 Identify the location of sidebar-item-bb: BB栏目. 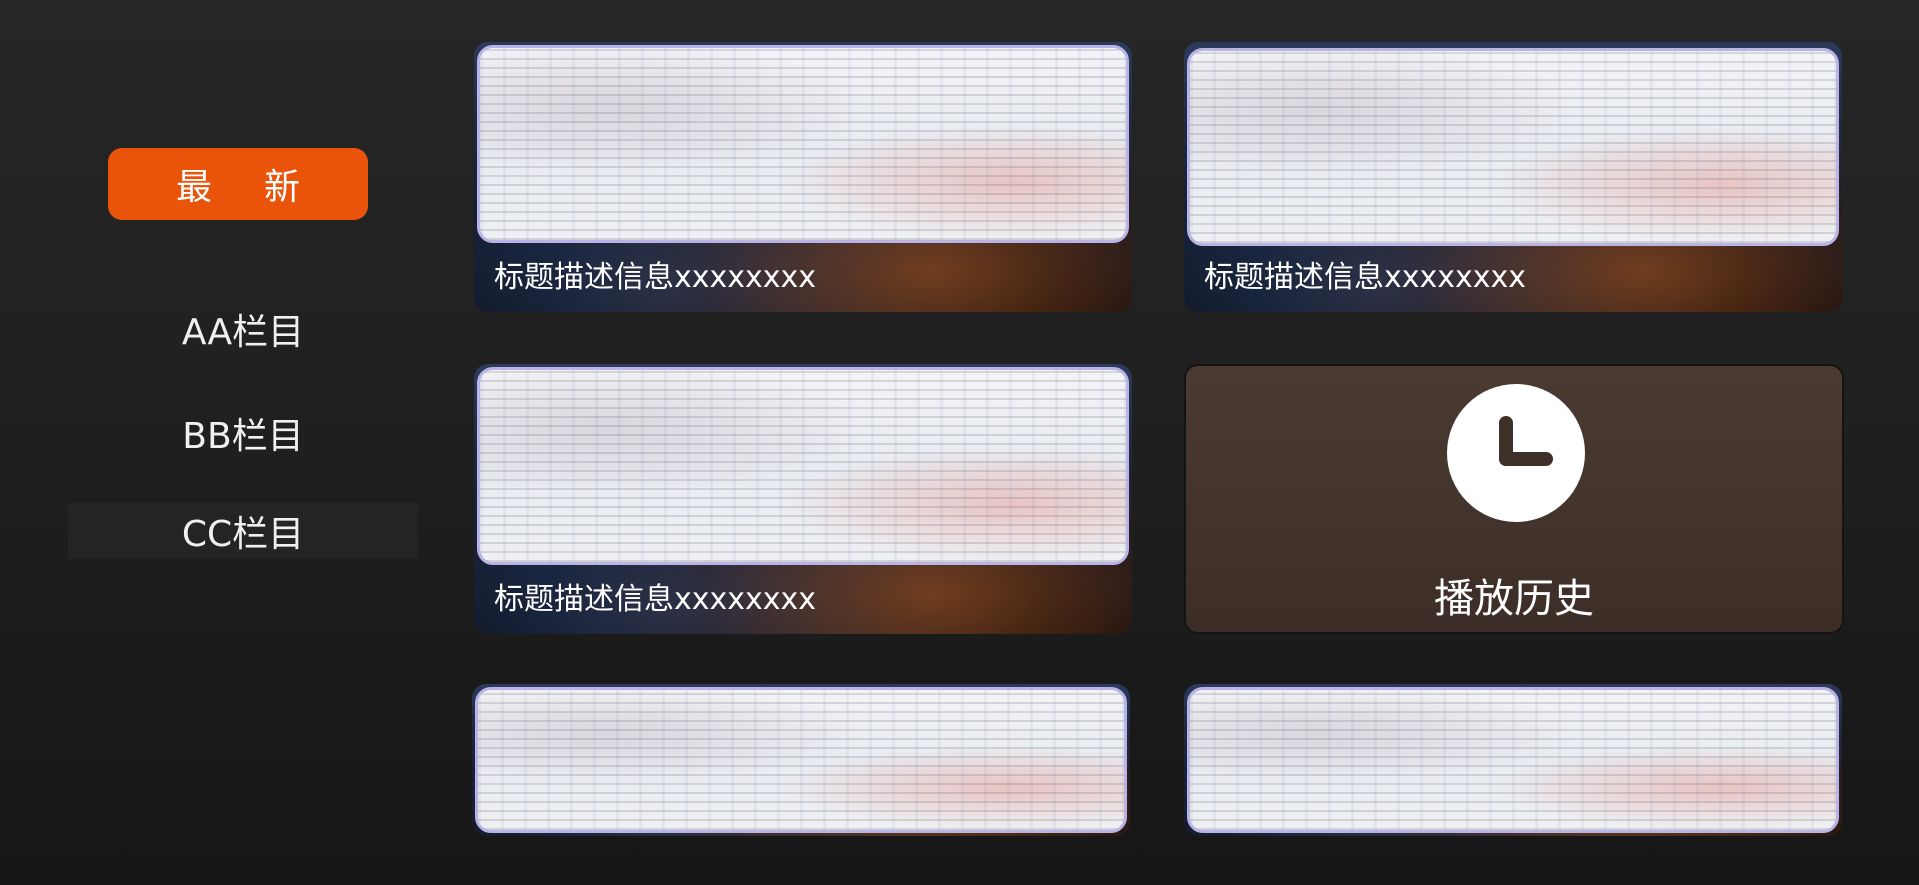
(243, 433).